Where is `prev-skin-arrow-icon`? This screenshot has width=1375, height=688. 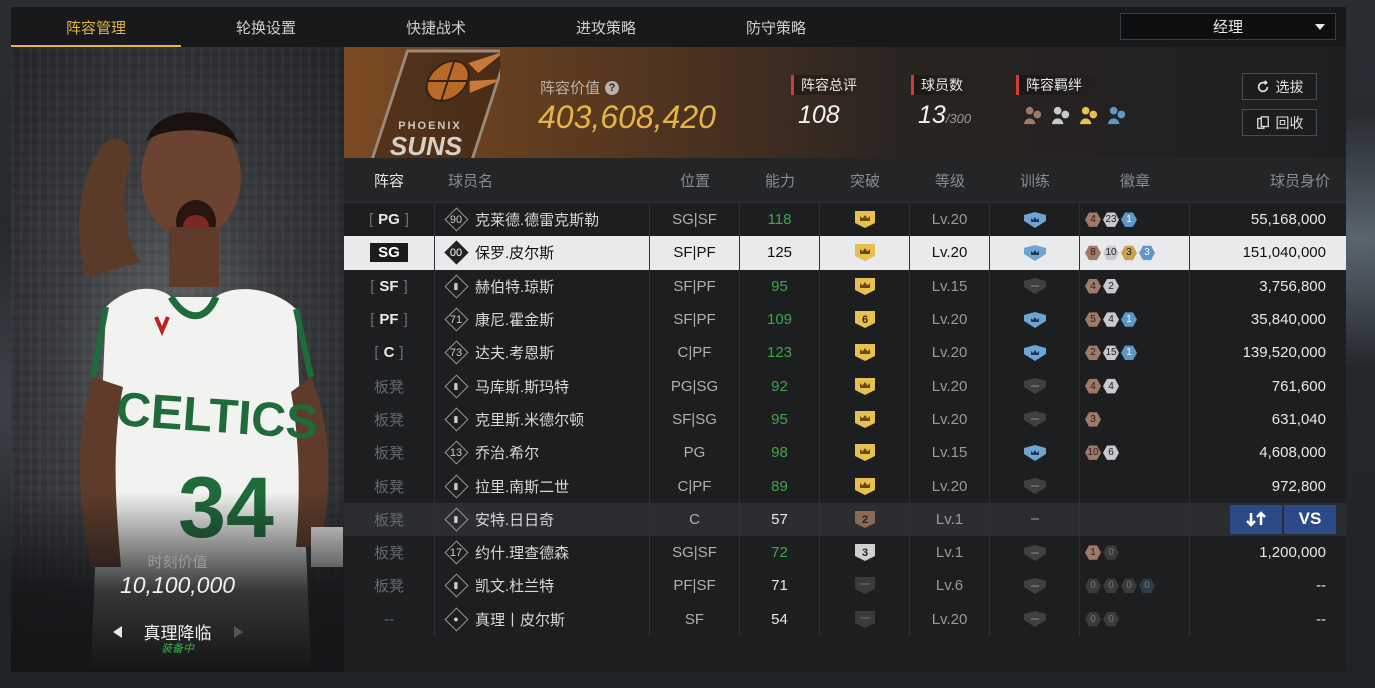
prev-skin-arrow-icon is located at coordinates (117, 631).